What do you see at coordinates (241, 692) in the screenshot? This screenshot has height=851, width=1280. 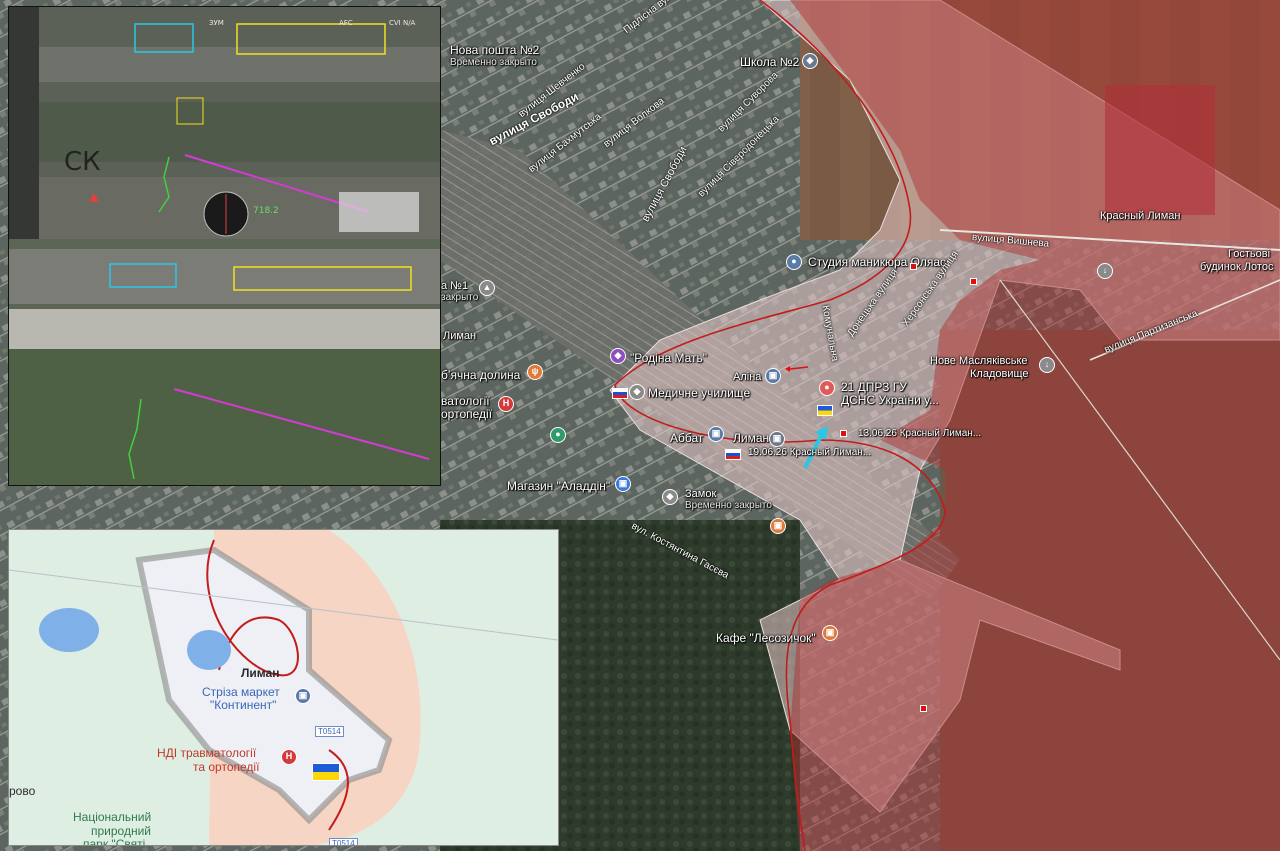 I see `inset-supermarket: Стріза маркет` at bounding box center [241, 692].